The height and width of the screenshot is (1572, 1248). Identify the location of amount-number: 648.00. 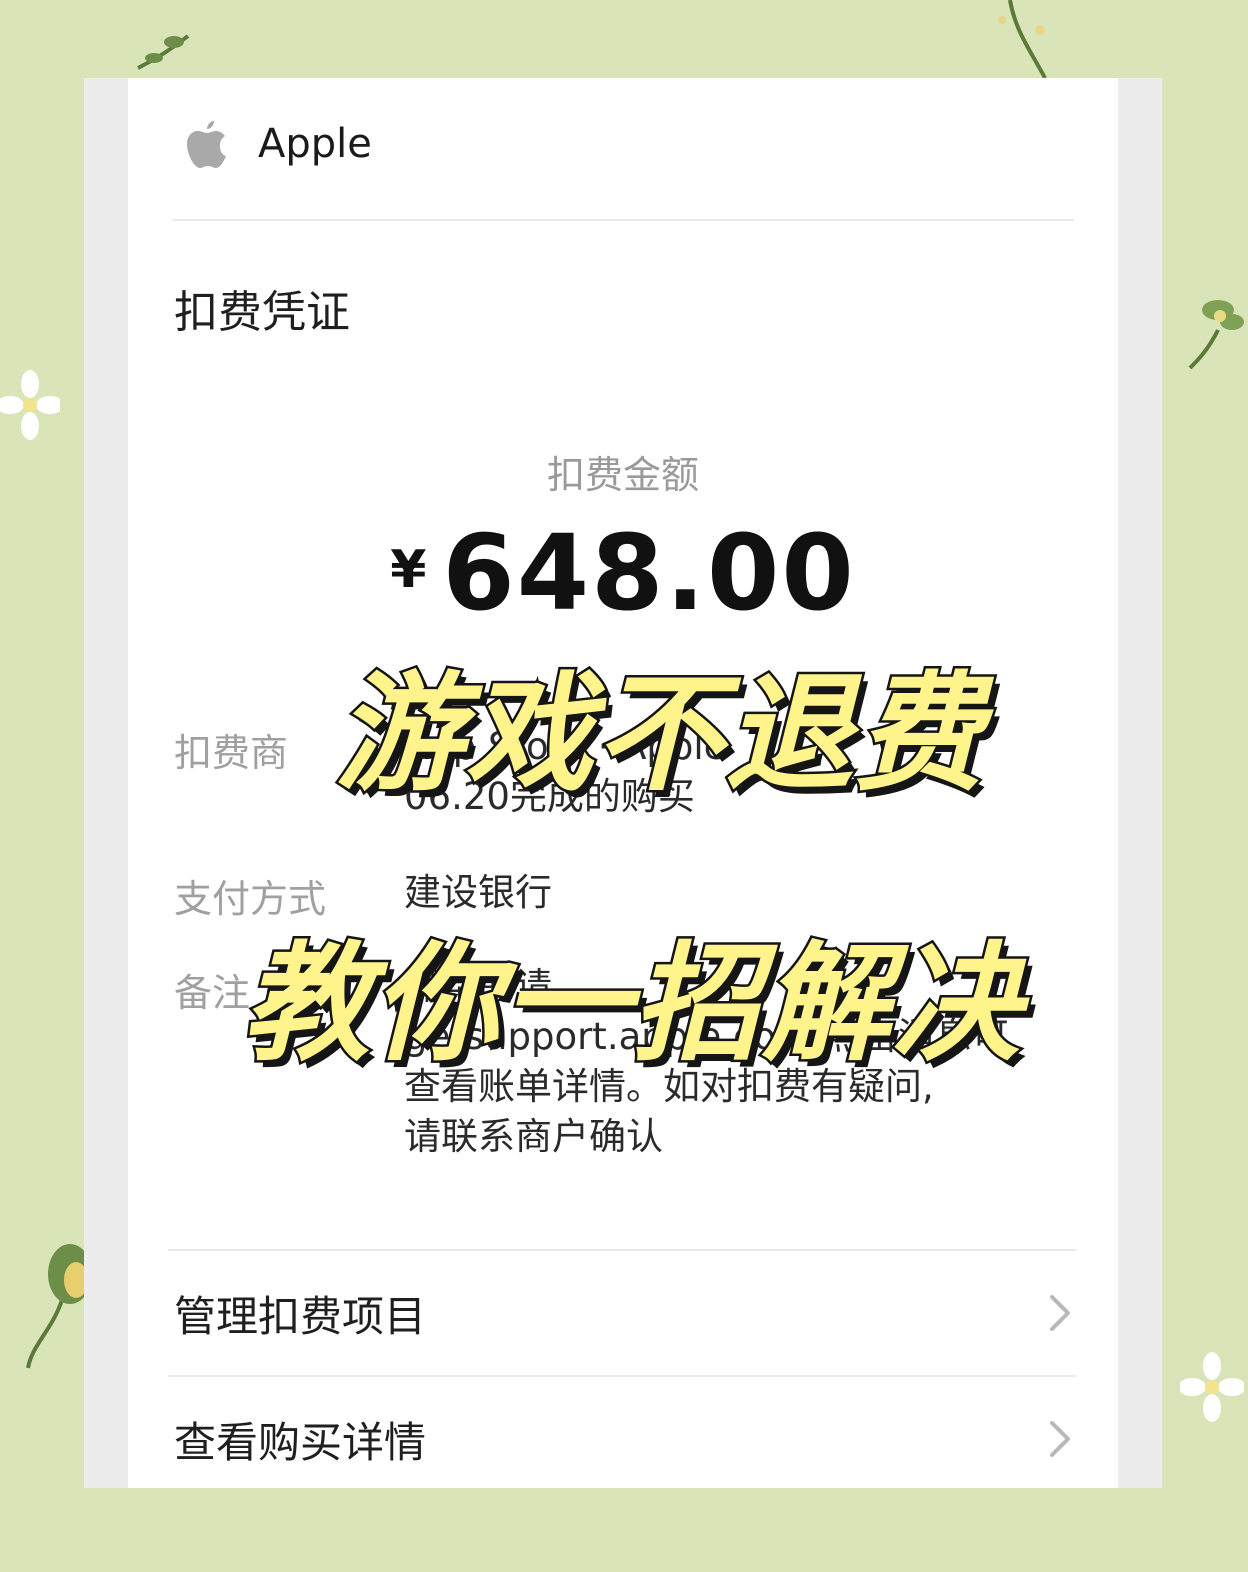
(649, 573).